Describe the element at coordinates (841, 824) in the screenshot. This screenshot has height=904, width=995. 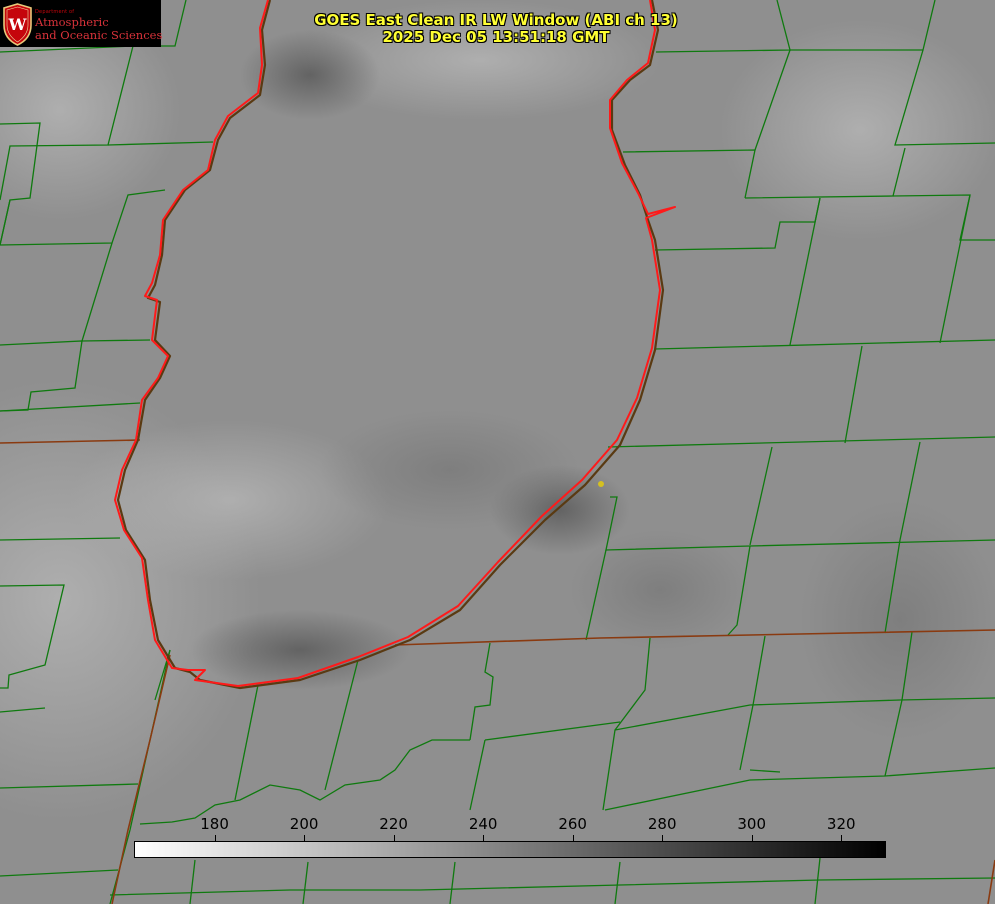
I see `colorbar-tick-label: 320` at that location.